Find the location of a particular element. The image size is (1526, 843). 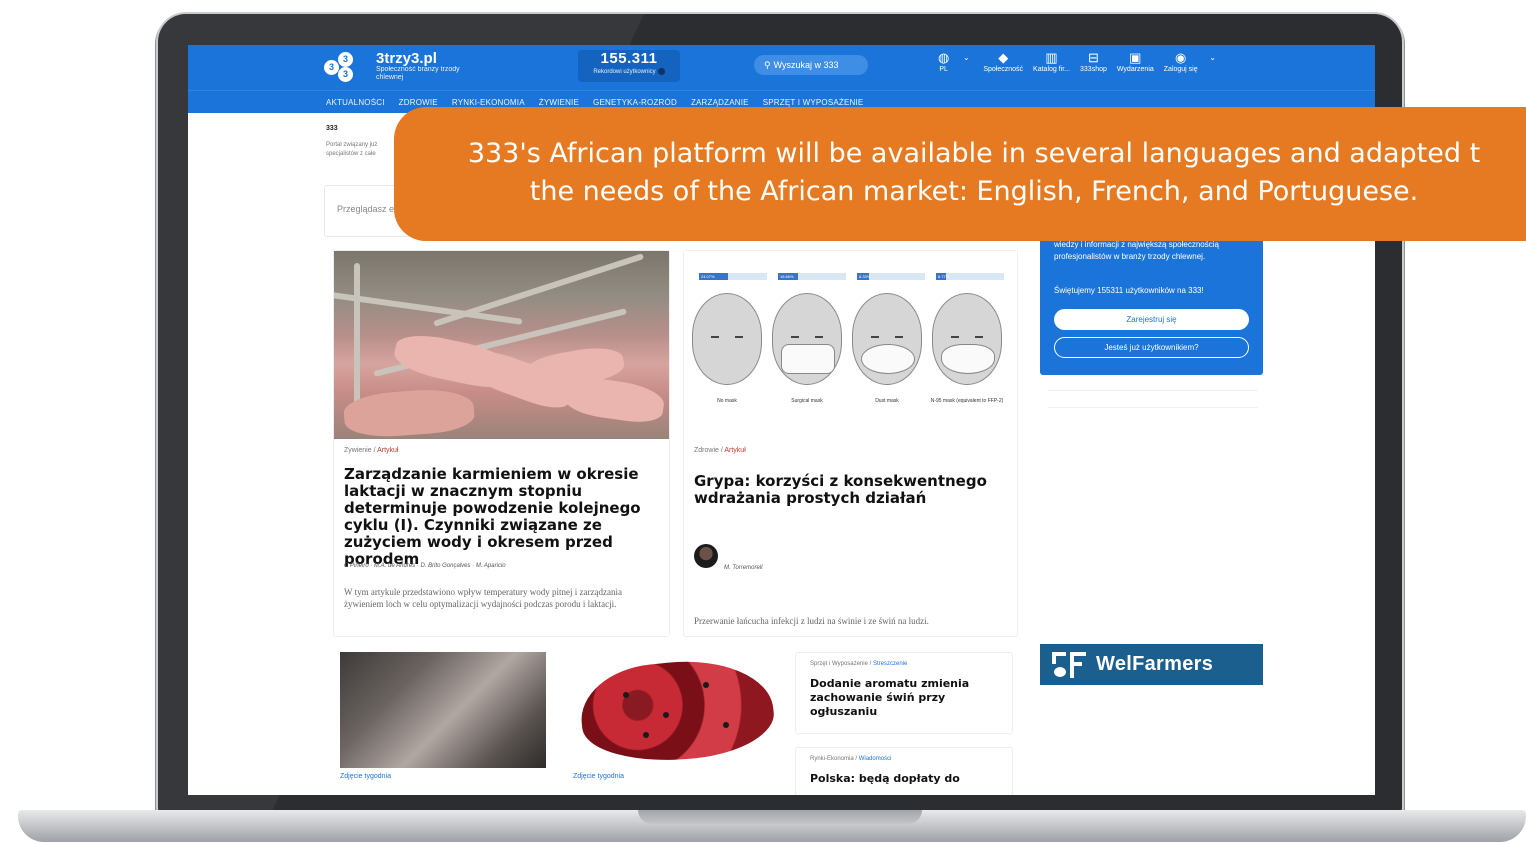

search-icon: ⚲ is located at coordinates (767, 65).